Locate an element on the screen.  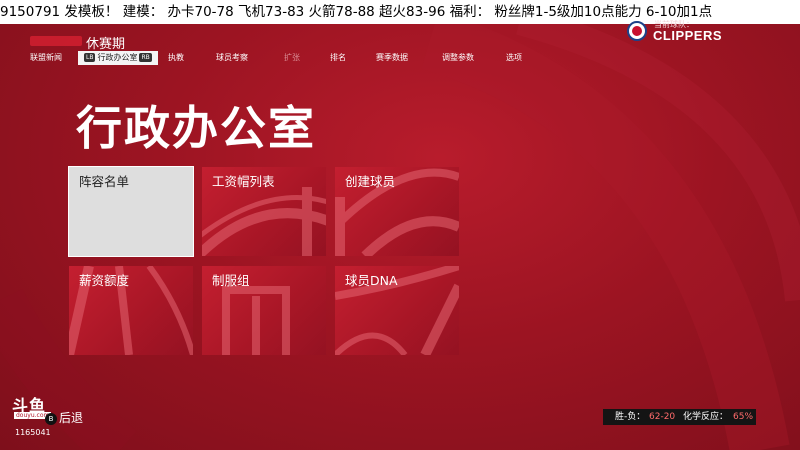
tab-front-office-label: 行政办公室 is located at coordinates (117, 57).